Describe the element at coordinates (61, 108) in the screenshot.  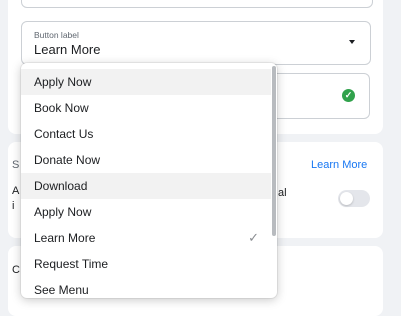
I see `dropdown-item-label: Book Now` at that location.